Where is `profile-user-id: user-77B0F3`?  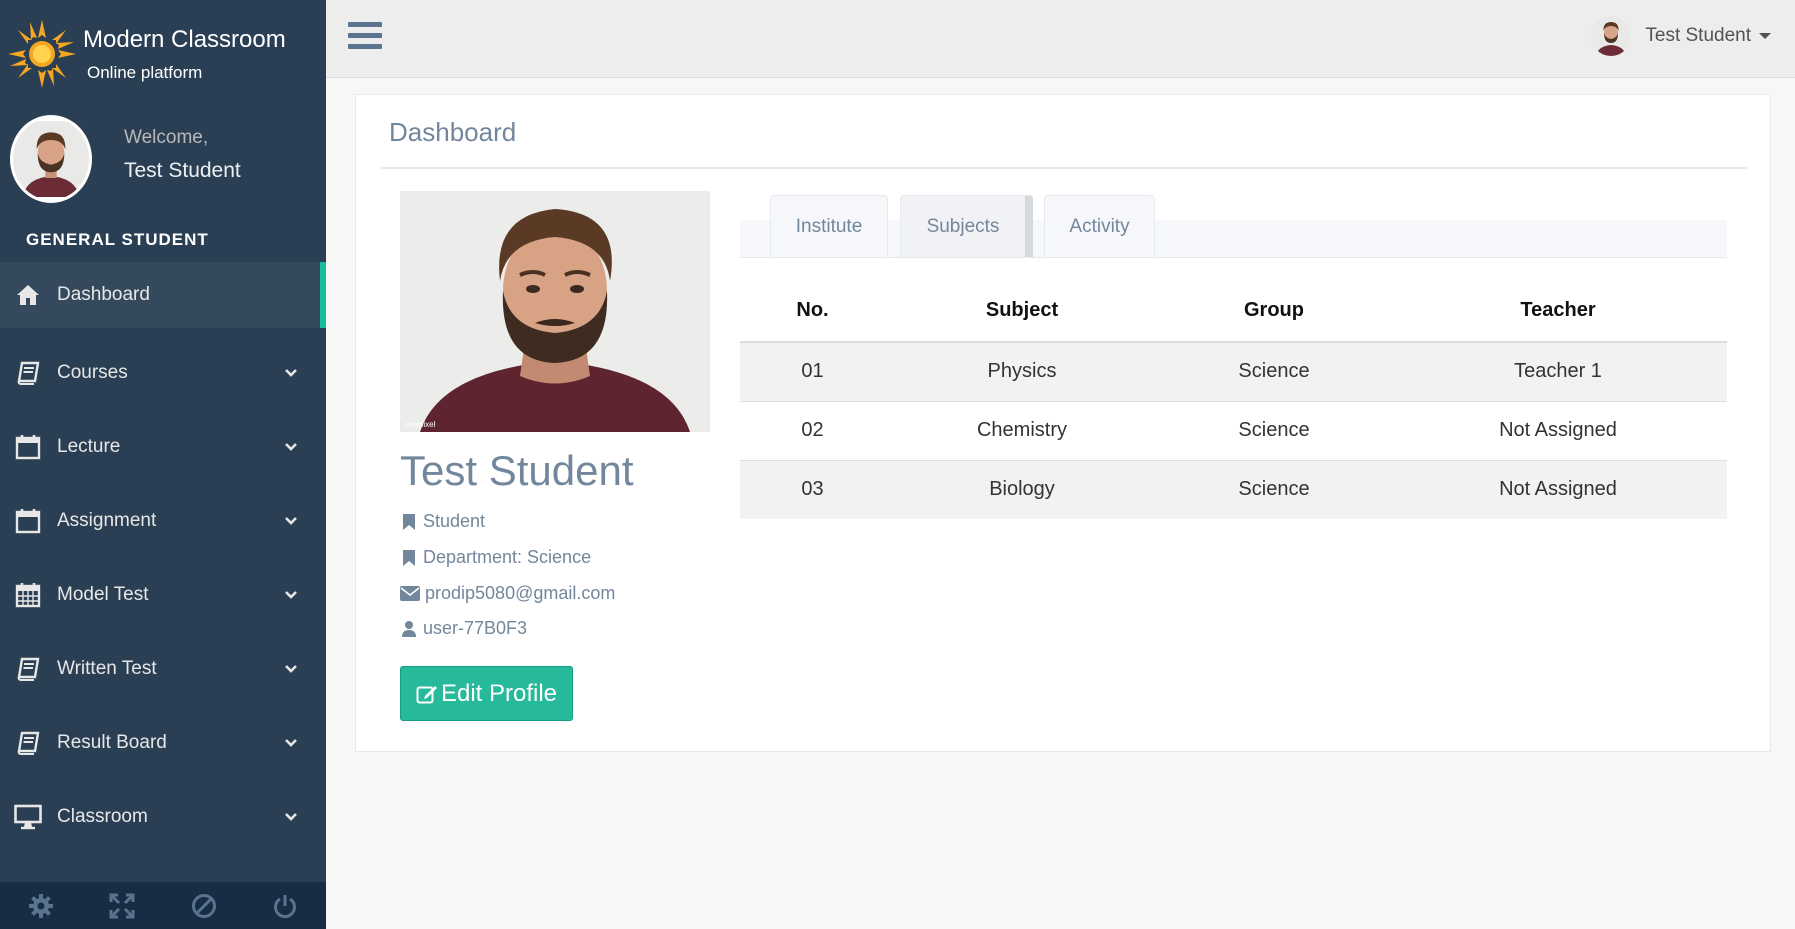 profile-user-id: user-77B0F3 is located at coordinates (463, 628).